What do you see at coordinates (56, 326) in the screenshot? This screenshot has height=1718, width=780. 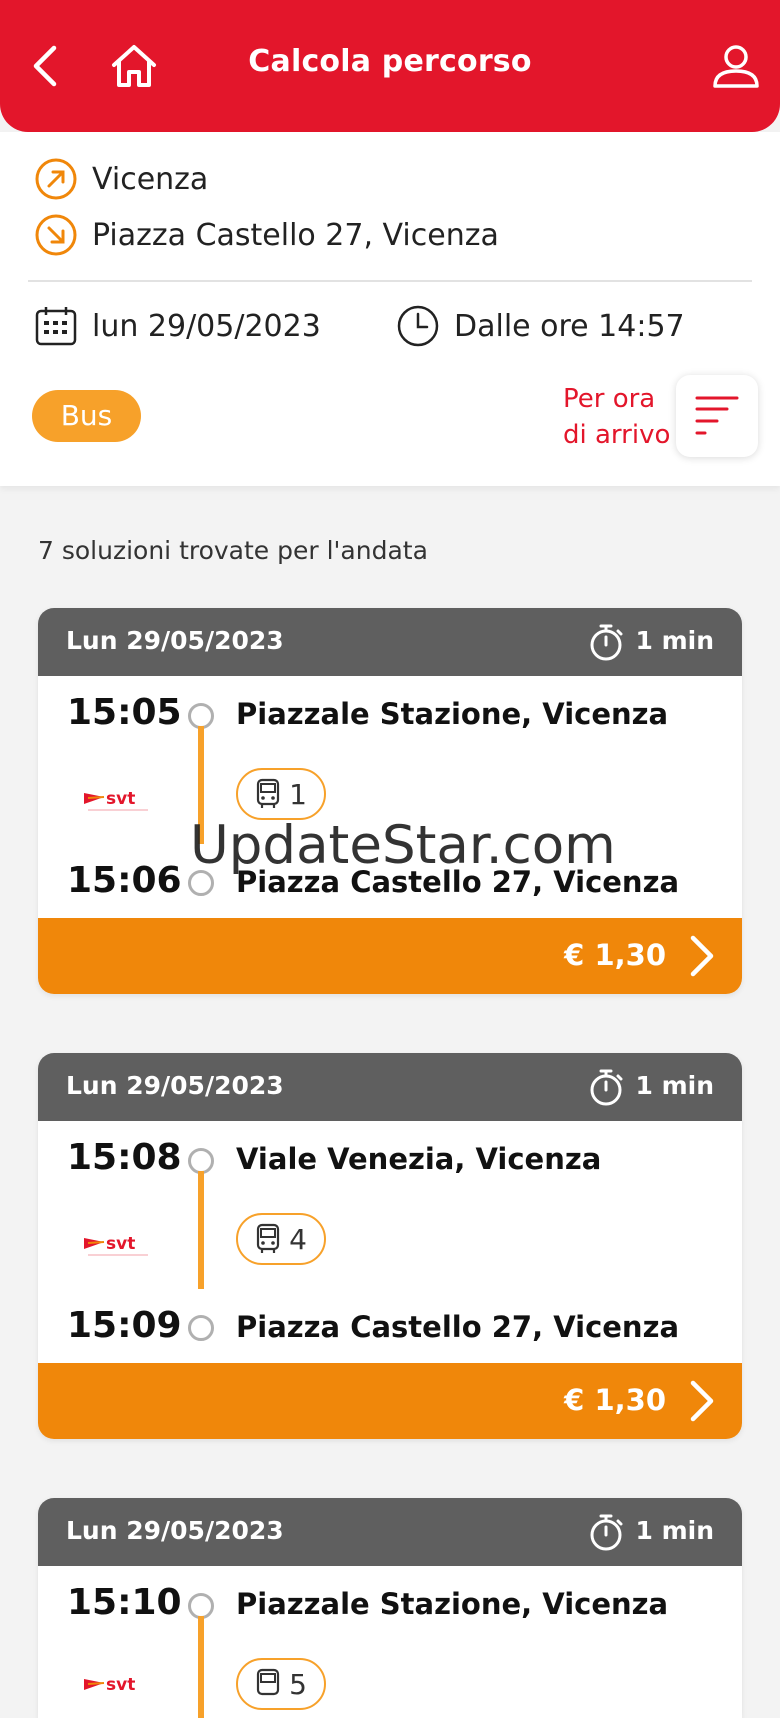 I see `calendar-icon` at bounding box center [56, 326].